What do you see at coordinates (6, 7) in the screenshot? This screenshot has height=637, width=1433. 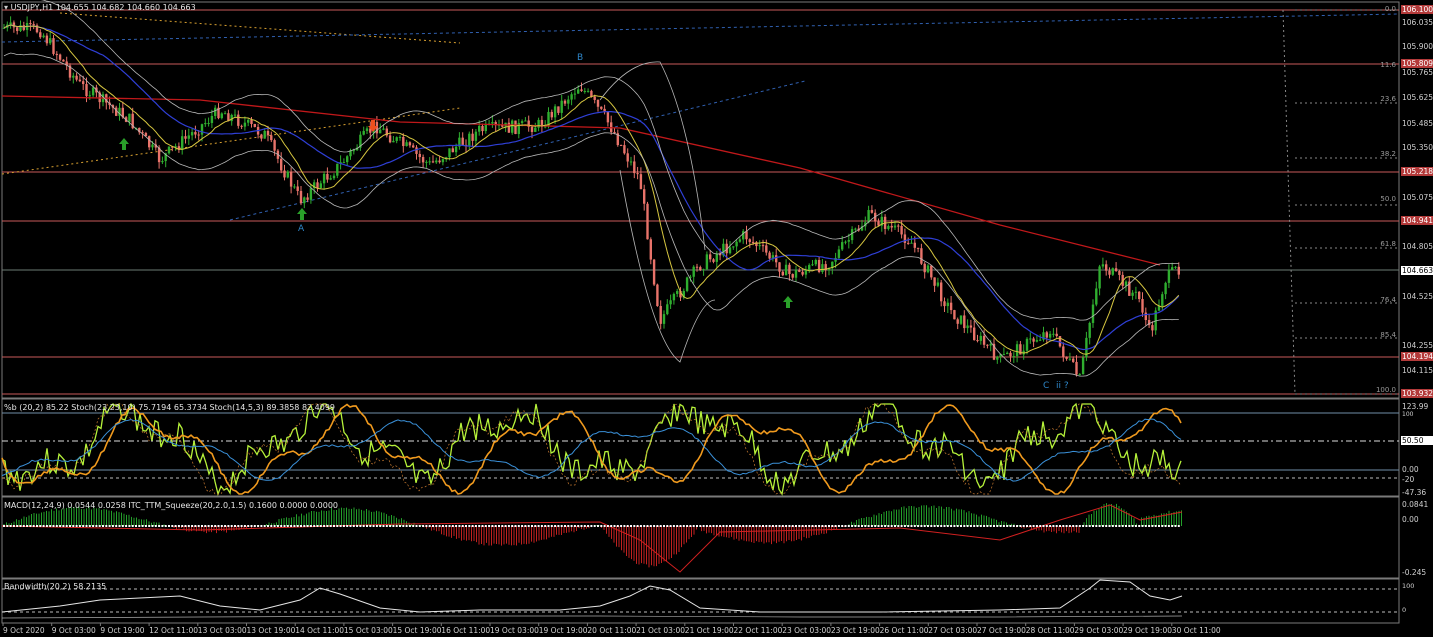 I see `collapse-triangle-icon: ▾` at bounding box center [6, 7].